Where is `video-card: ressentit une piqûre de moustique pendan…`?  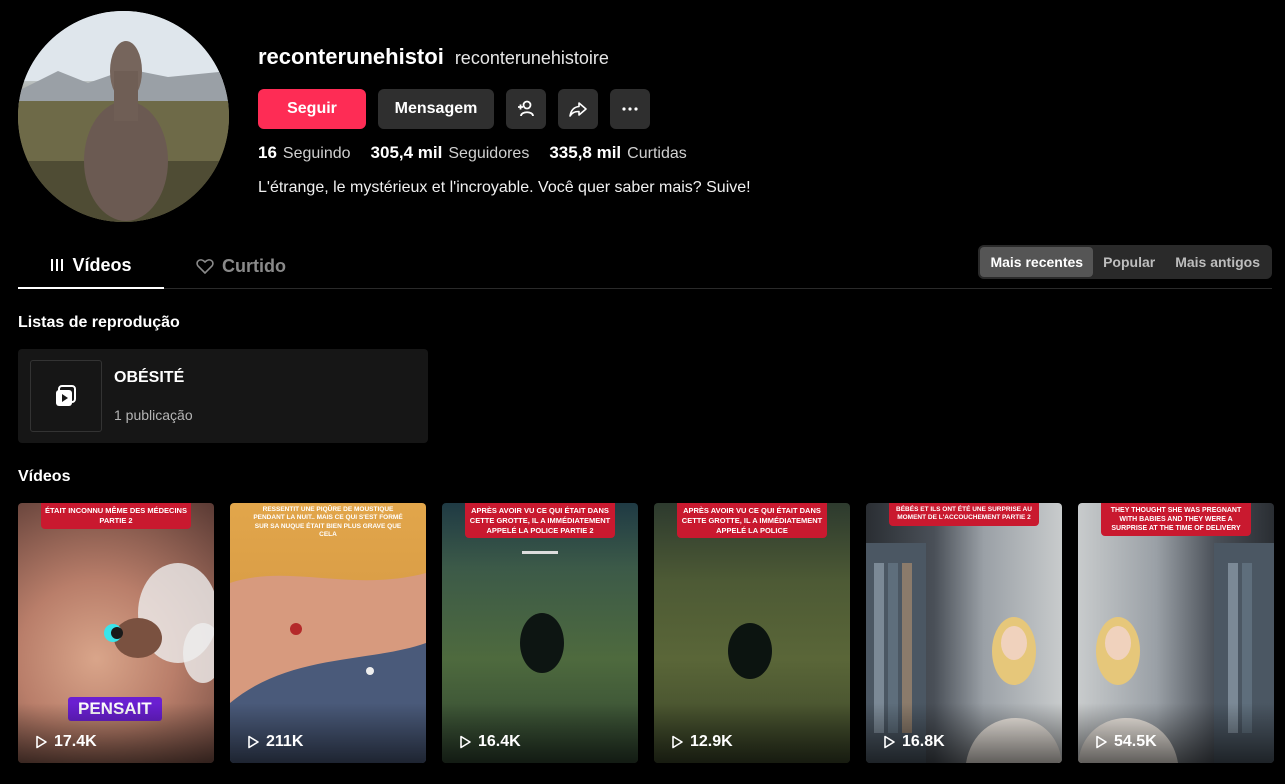
video-card: ressentit une piqûre de moustique pendan… is located at coordinates (328, 633).